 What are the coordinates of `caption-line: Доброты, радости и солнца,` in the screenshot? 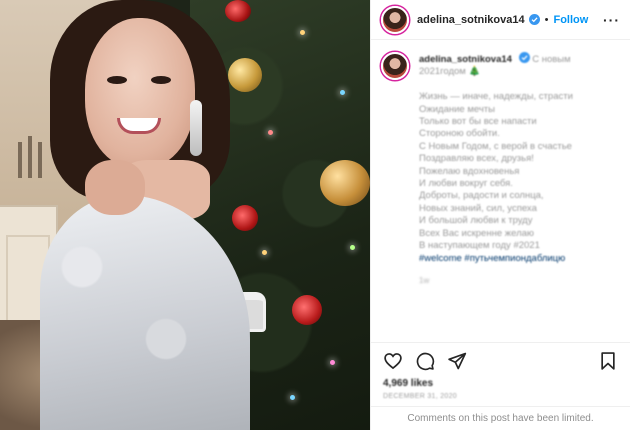 It's located at (481, 196).